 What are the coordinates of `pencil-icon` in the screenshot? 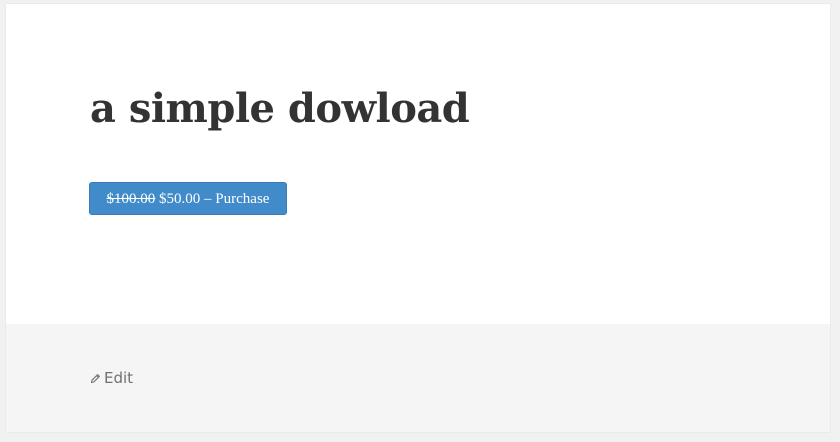 It's located at (95, 379).